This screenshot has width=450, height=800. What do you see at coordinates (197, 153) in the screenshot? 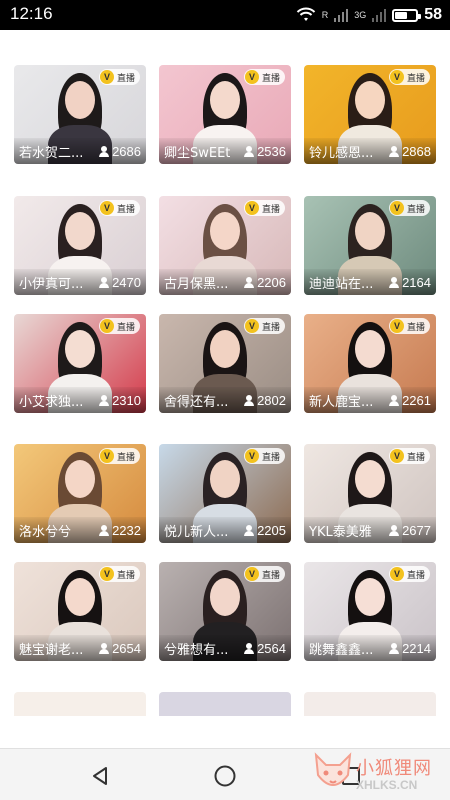
I see `streamer-name: 卿尘SwEEt` at bounding box center [197, 153].